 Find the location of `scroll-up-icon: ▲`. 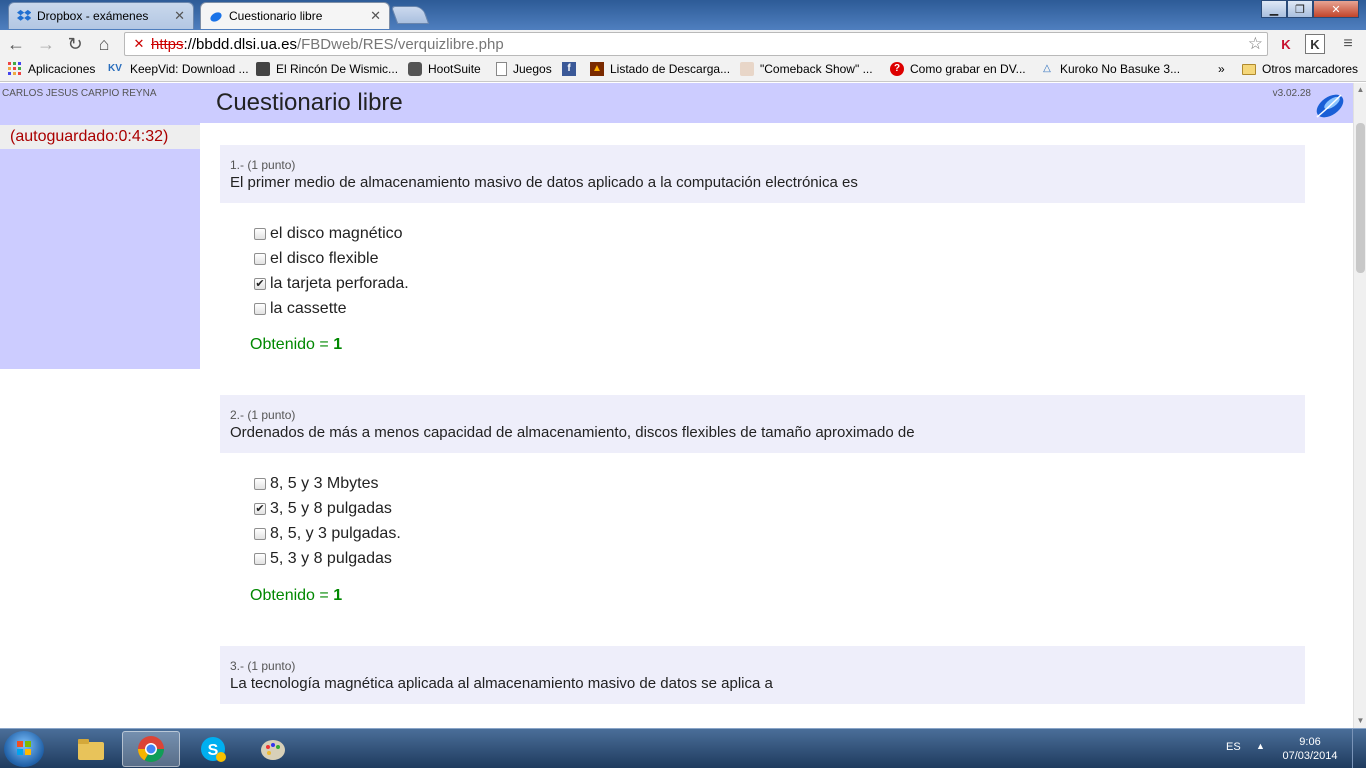

scroll-up-icon: ▲ is located at coordinates (1360, 90).